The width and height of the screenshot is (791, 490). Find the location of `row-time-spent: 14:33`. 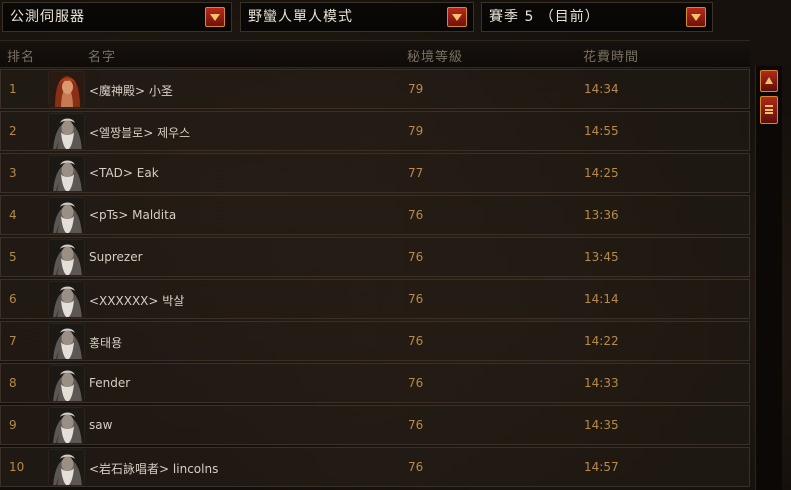

row-time-spent: 14:33 is located at coordinates (601, 383).